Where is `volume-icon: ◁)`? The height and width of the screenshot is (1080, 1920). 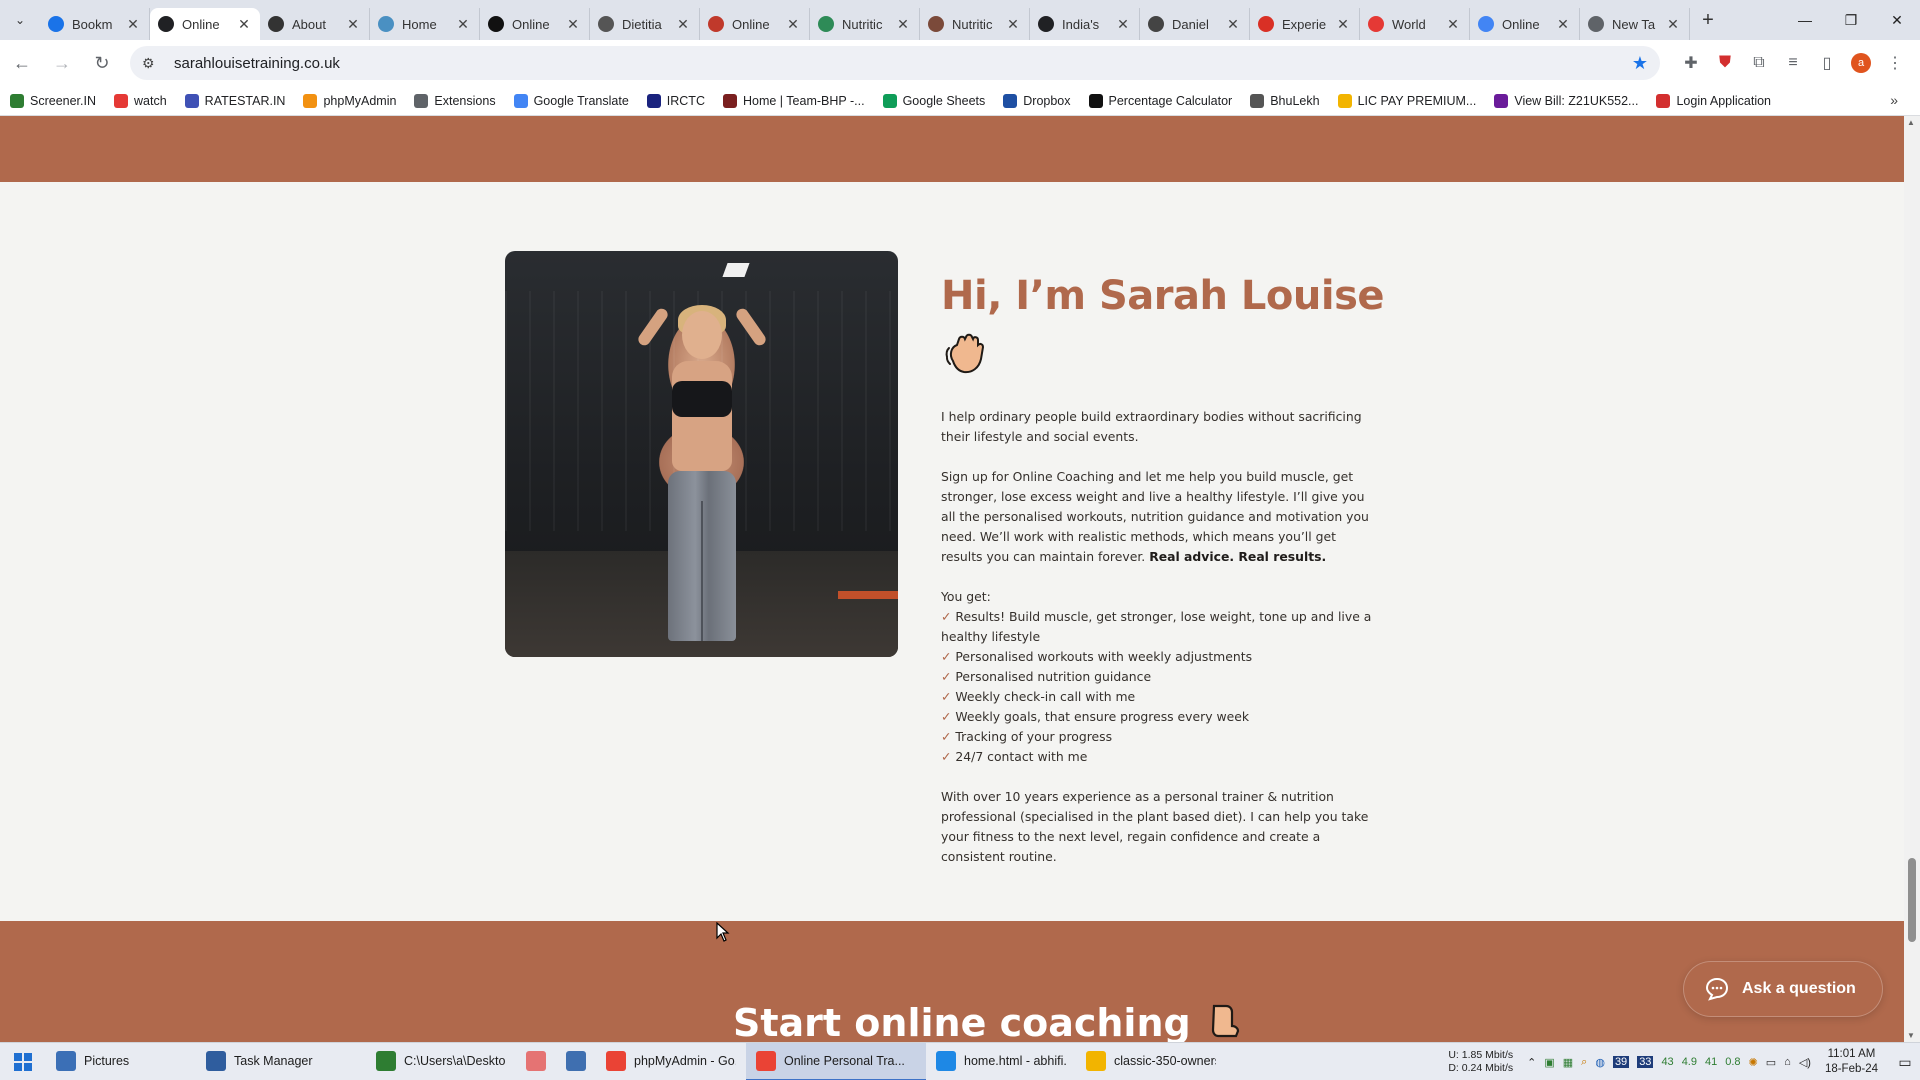
volume-icon: ◁) is located at coordinates (1805, 1062).